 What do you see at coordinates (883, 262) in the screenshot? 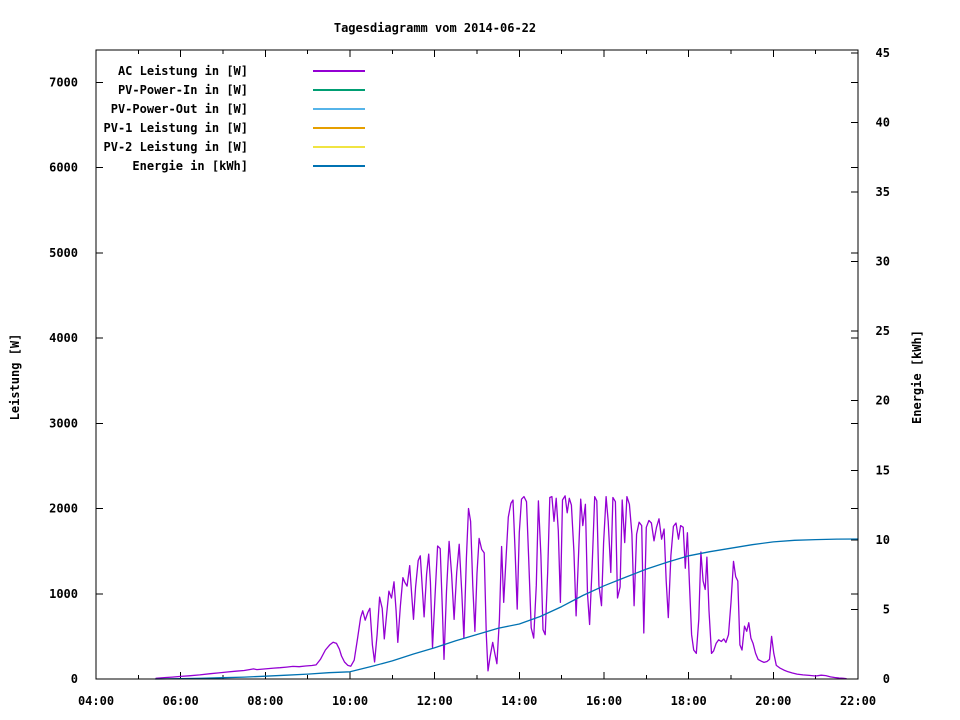
I see `y2-tick-label: 30` at bounding box center [883, 262].